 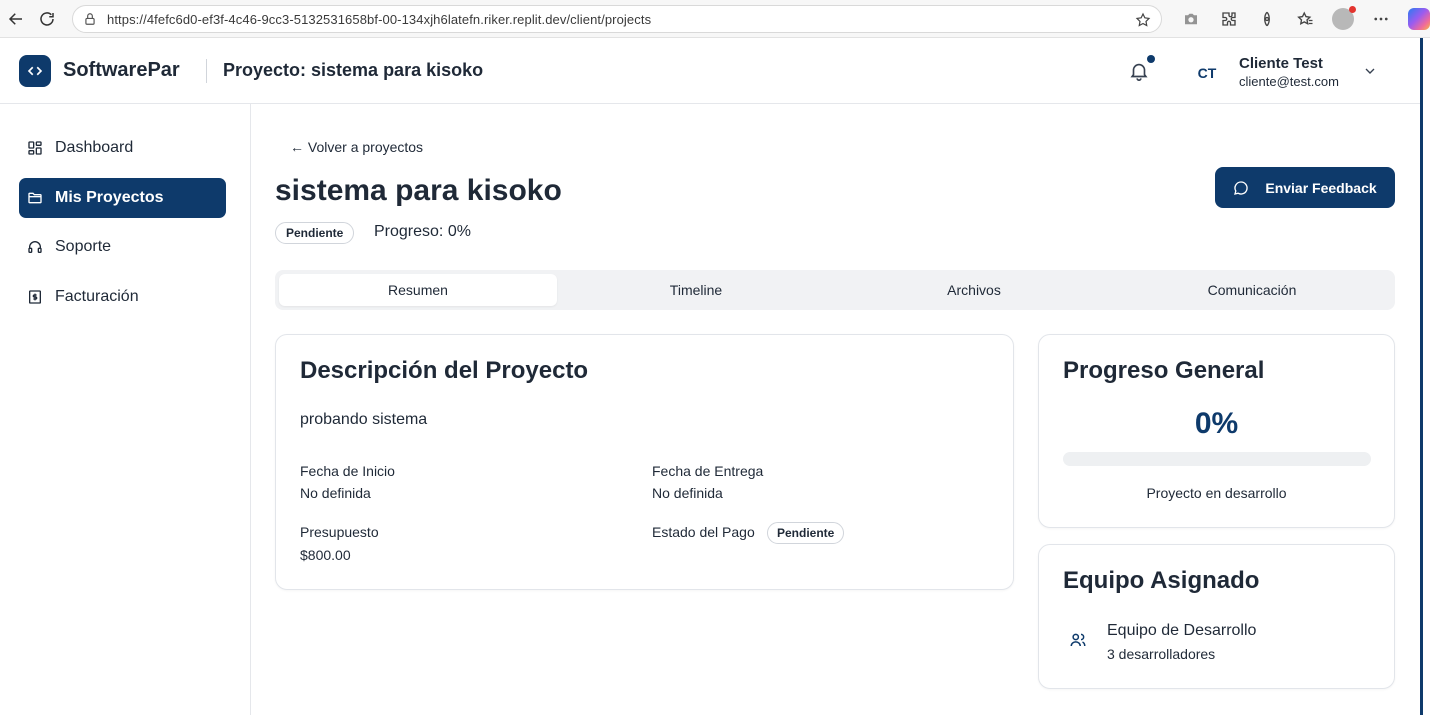 I want to click on sidebar-item-facturacion: Facturación, so click(x=122, y=297).